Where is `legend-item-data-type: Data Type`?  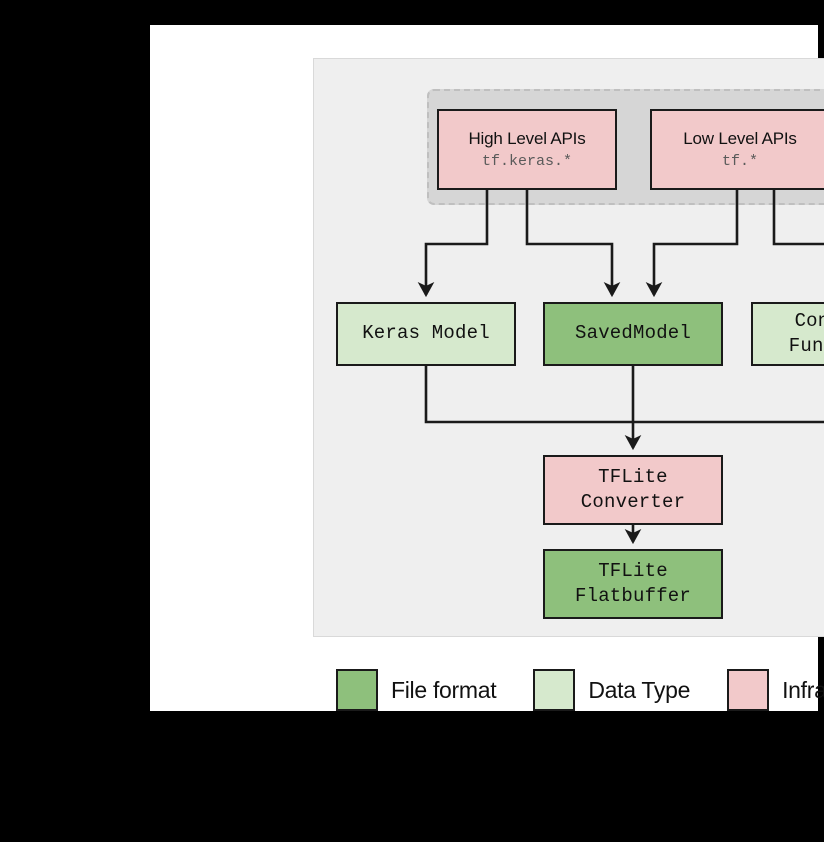
legend-item-data-type: Data Type is located at coordinates (611, 690).